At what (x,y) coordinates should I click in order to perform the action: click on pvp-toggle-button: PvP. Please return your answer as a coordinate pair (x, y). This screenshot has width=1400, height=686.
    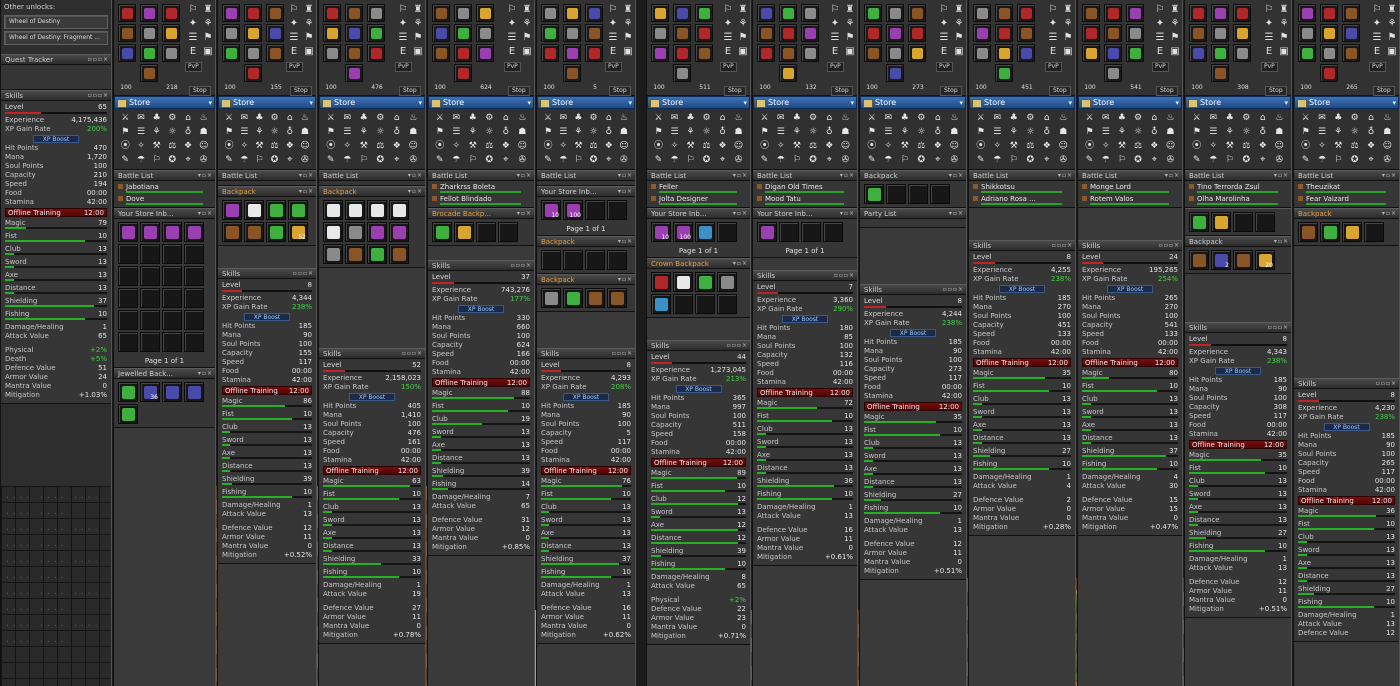
    Looking at the image, I should click on (512, 67).